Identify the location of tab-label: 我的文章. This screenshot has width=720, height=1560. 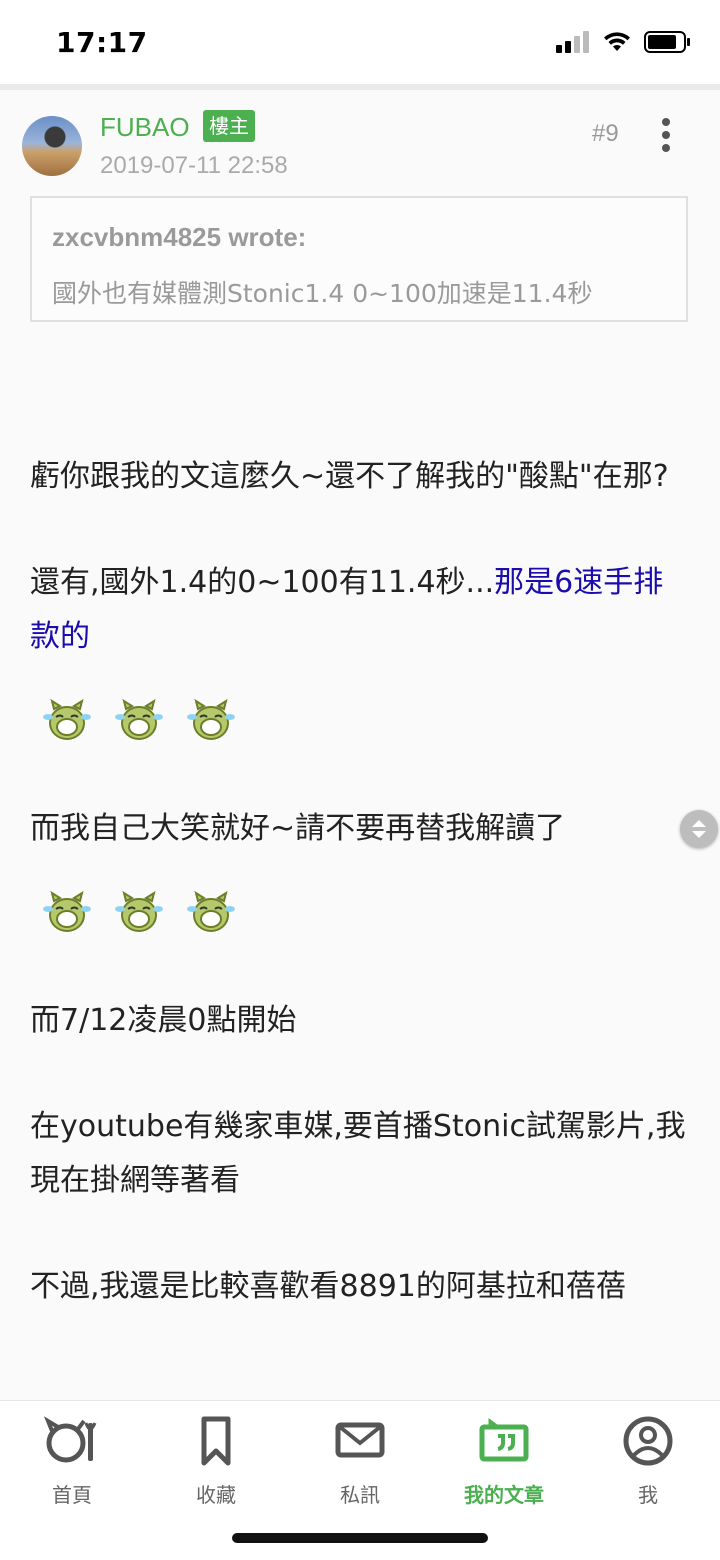
(504, 1495).